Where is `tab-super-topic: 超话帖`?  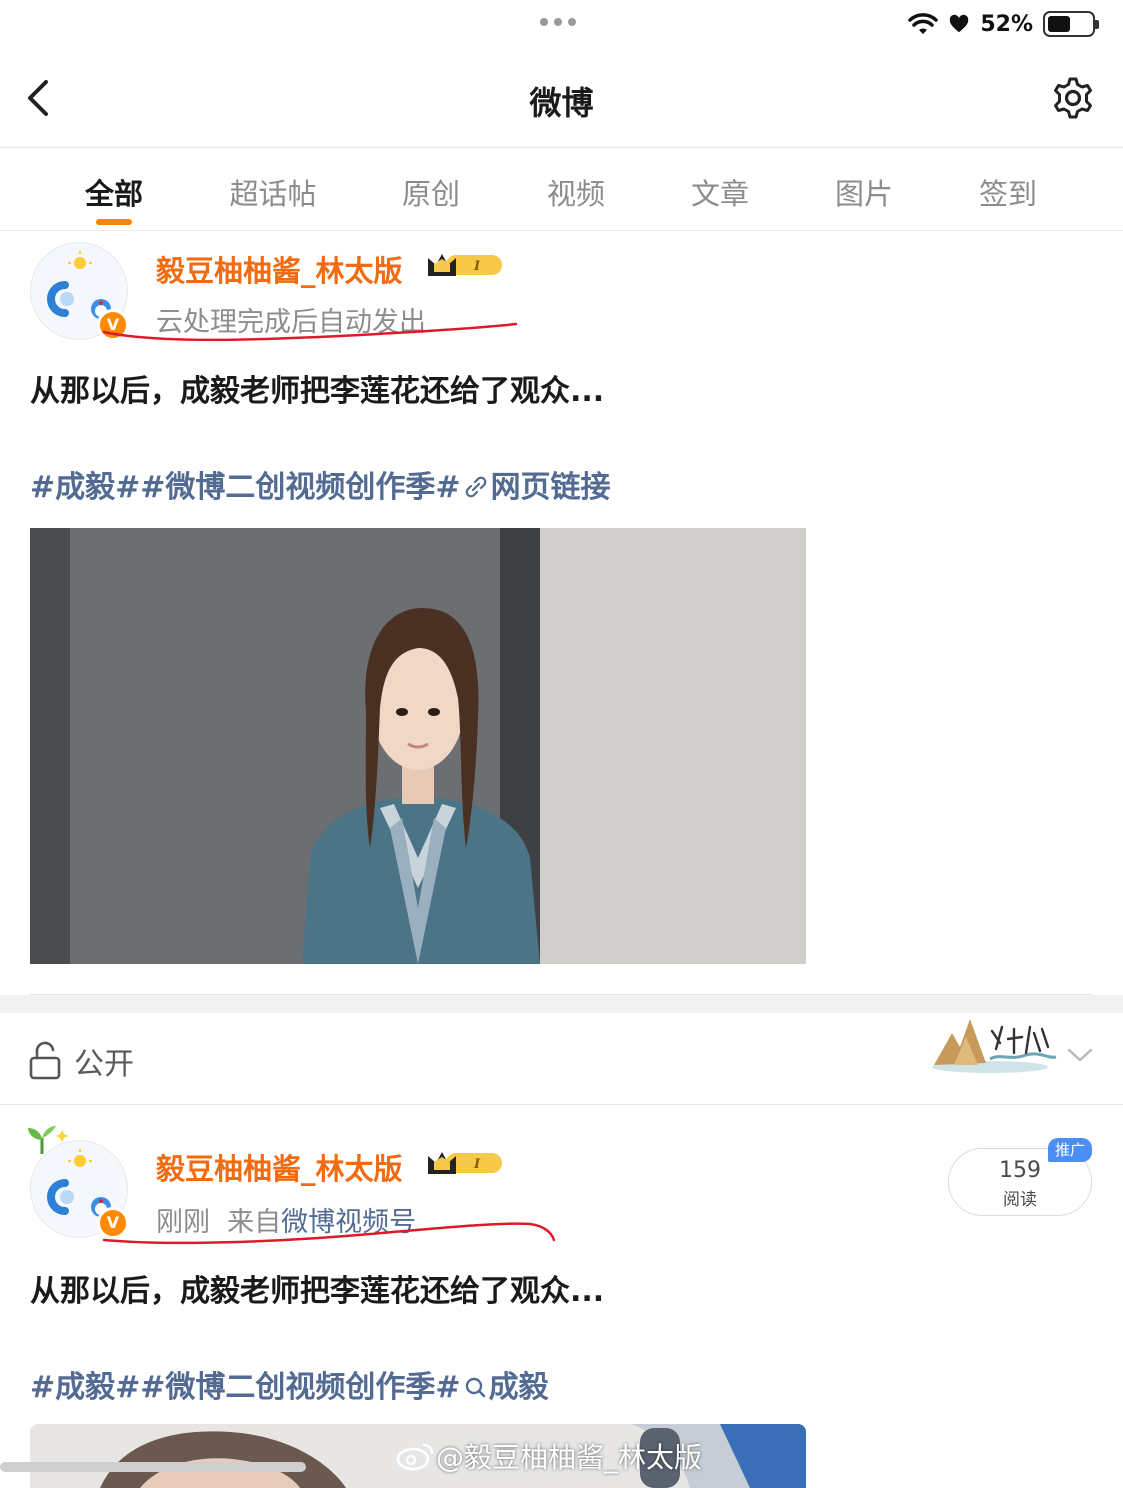
tab-super-topic: 超话帖 is located at coordinates (272, 192).